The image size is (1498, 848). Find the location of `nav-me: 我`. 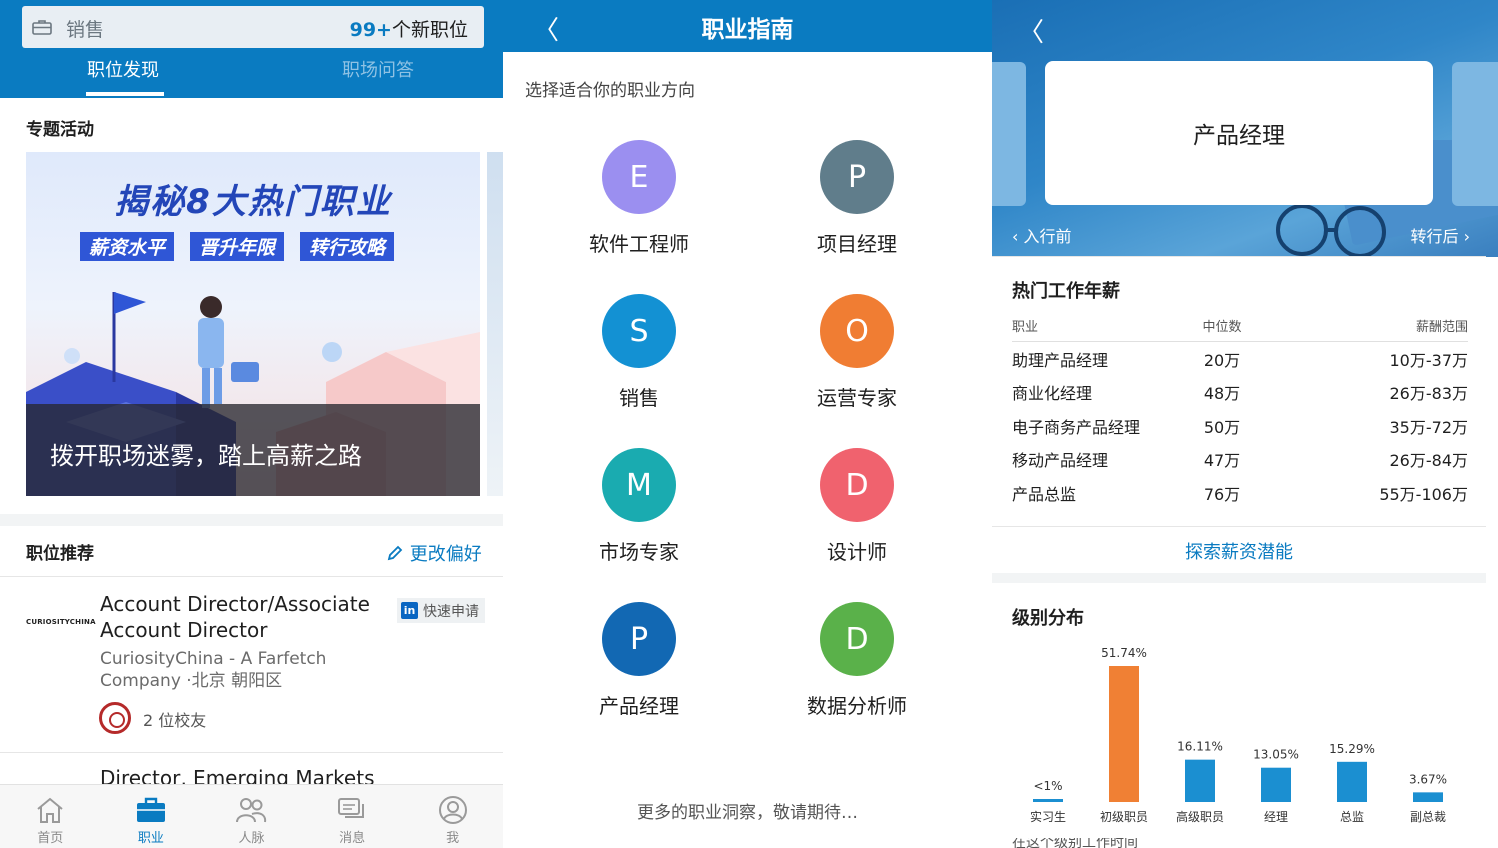

nav-me: 我 is located at coordinates (452, 816).